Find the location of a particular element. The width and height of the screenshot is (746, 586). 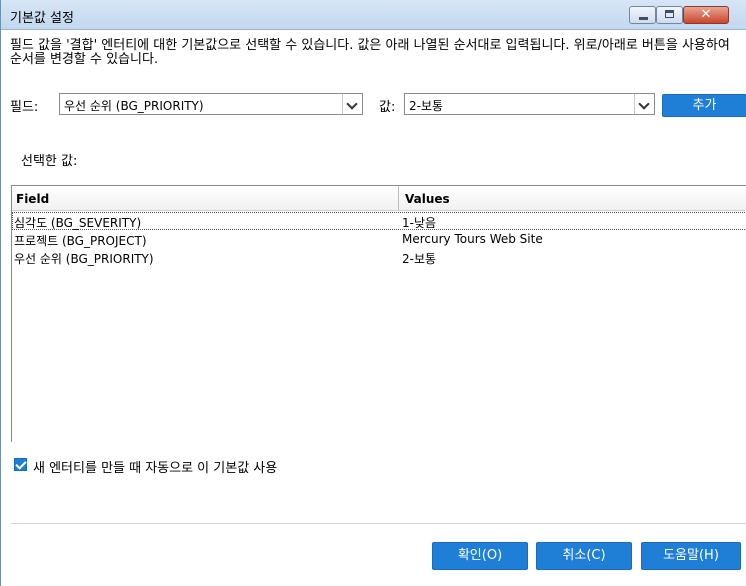

ok-button: 확인(O) is located at coordinates (480, 556).